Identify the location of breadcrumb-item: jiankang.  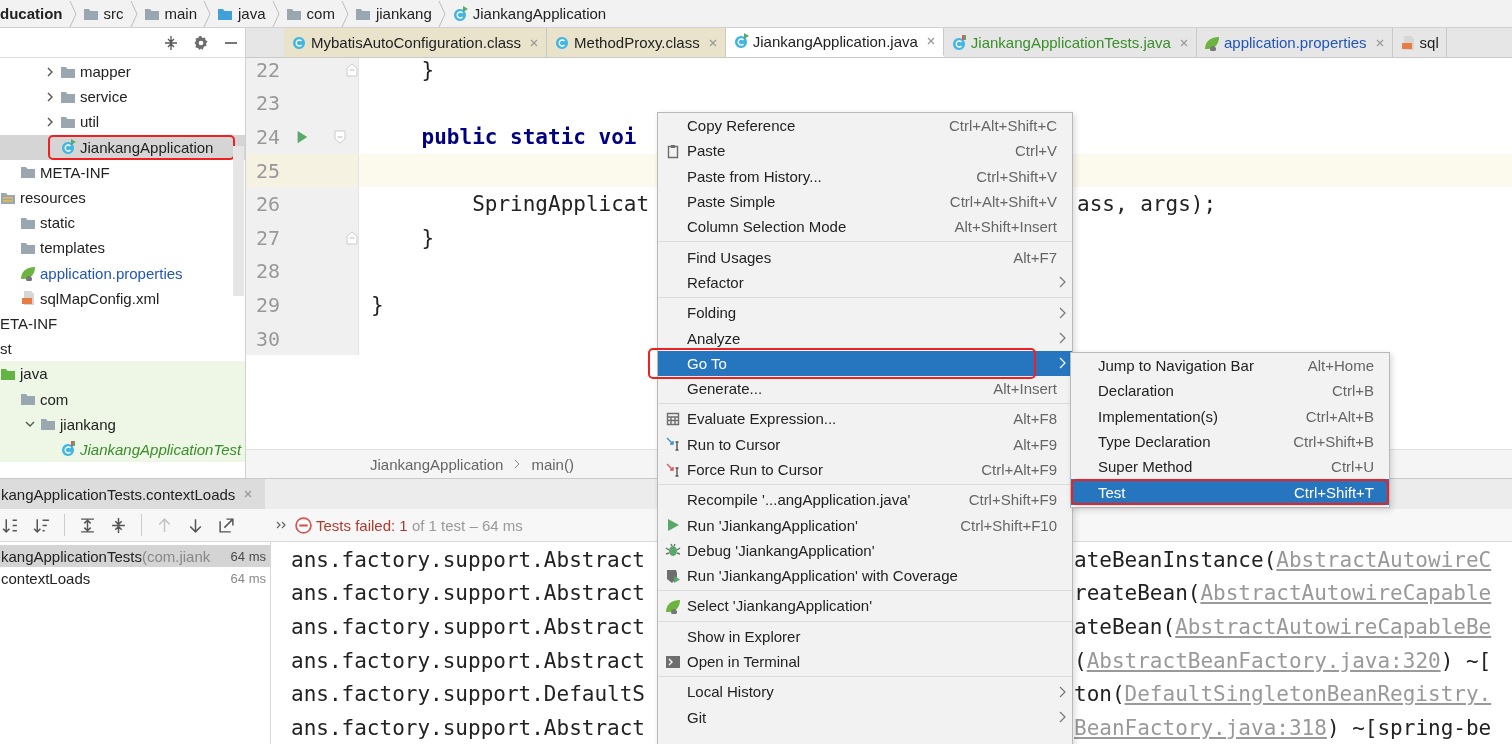
(393, 13).